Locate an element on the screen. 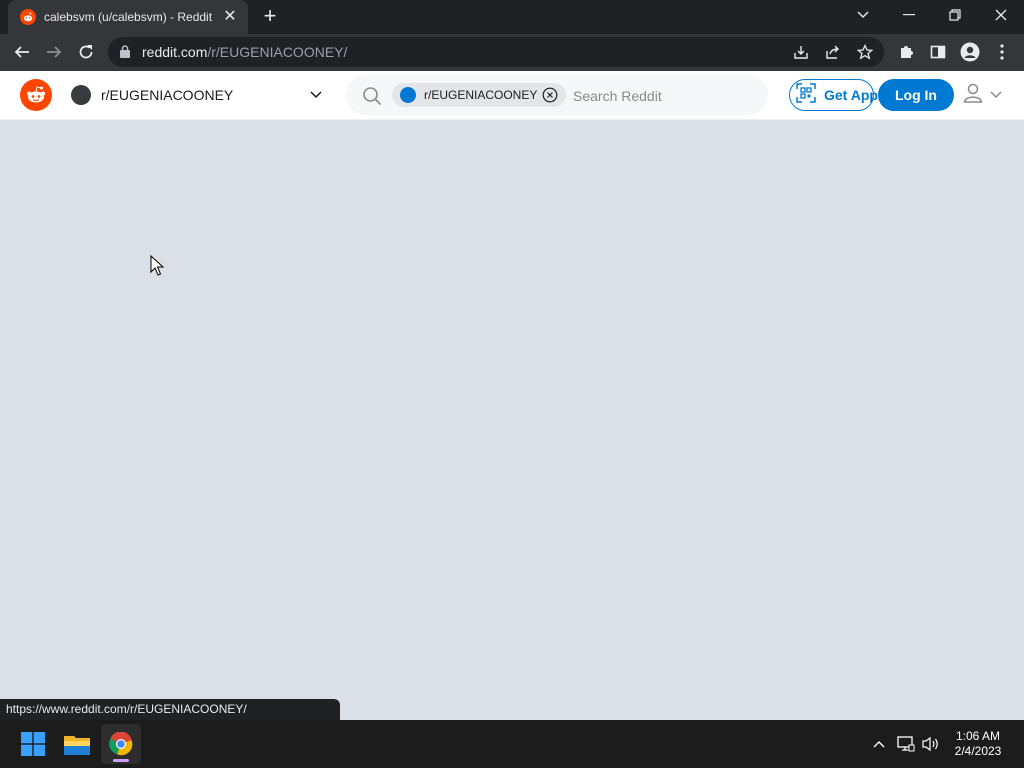 The width and height of the screenshot is (1024, 768). install-app-icon is located at coordinates (801, 52).